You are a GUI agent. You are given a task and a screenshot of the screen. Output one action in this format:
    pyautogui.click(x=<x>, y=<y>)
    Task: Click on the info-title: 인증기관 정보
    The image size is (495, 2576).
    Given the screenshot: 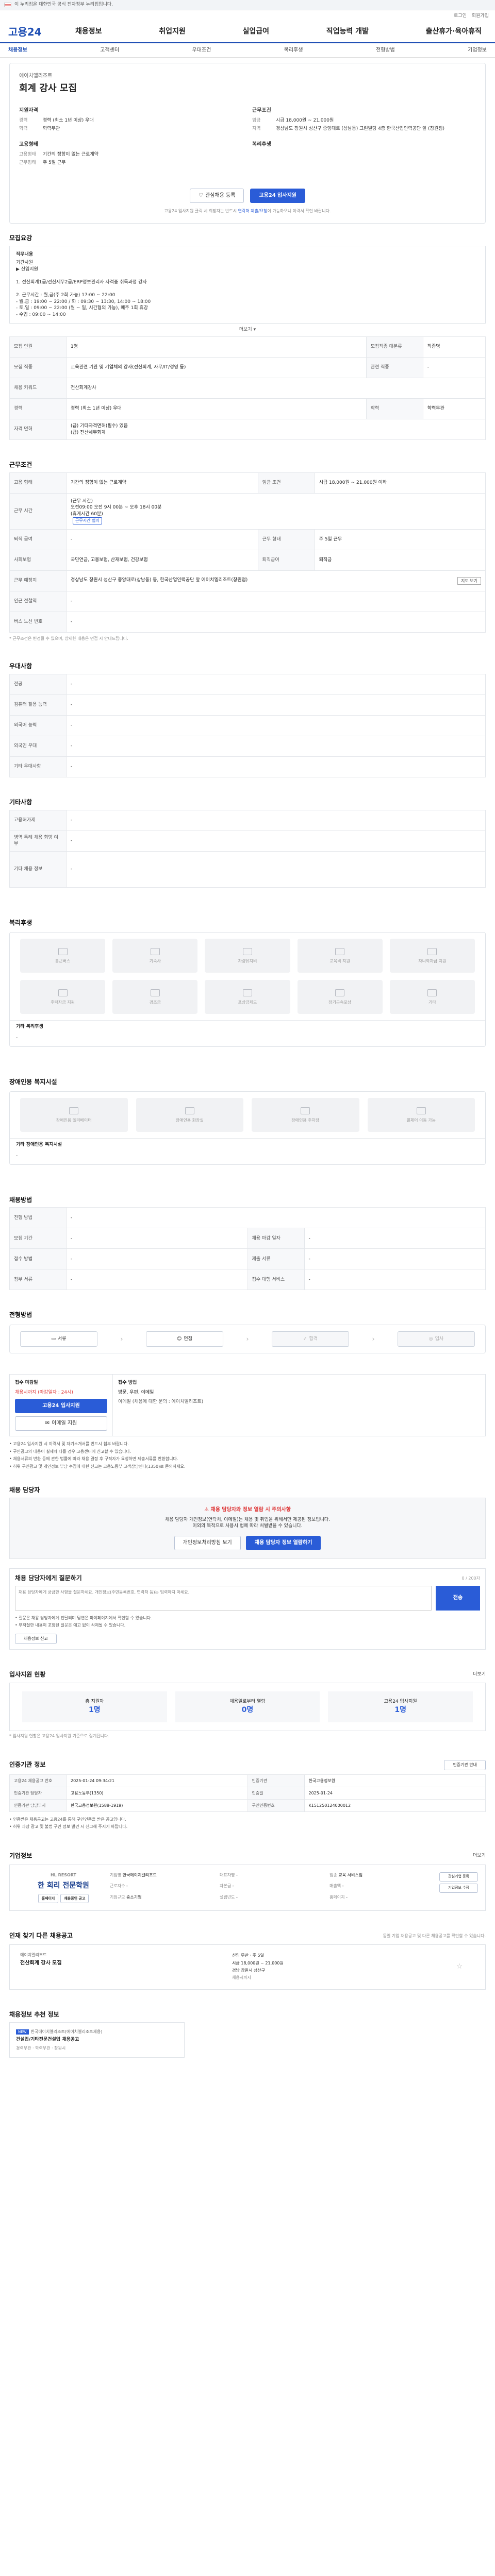 What is the action you would take?
    pyautogui.click(x=27, y=1765)
    